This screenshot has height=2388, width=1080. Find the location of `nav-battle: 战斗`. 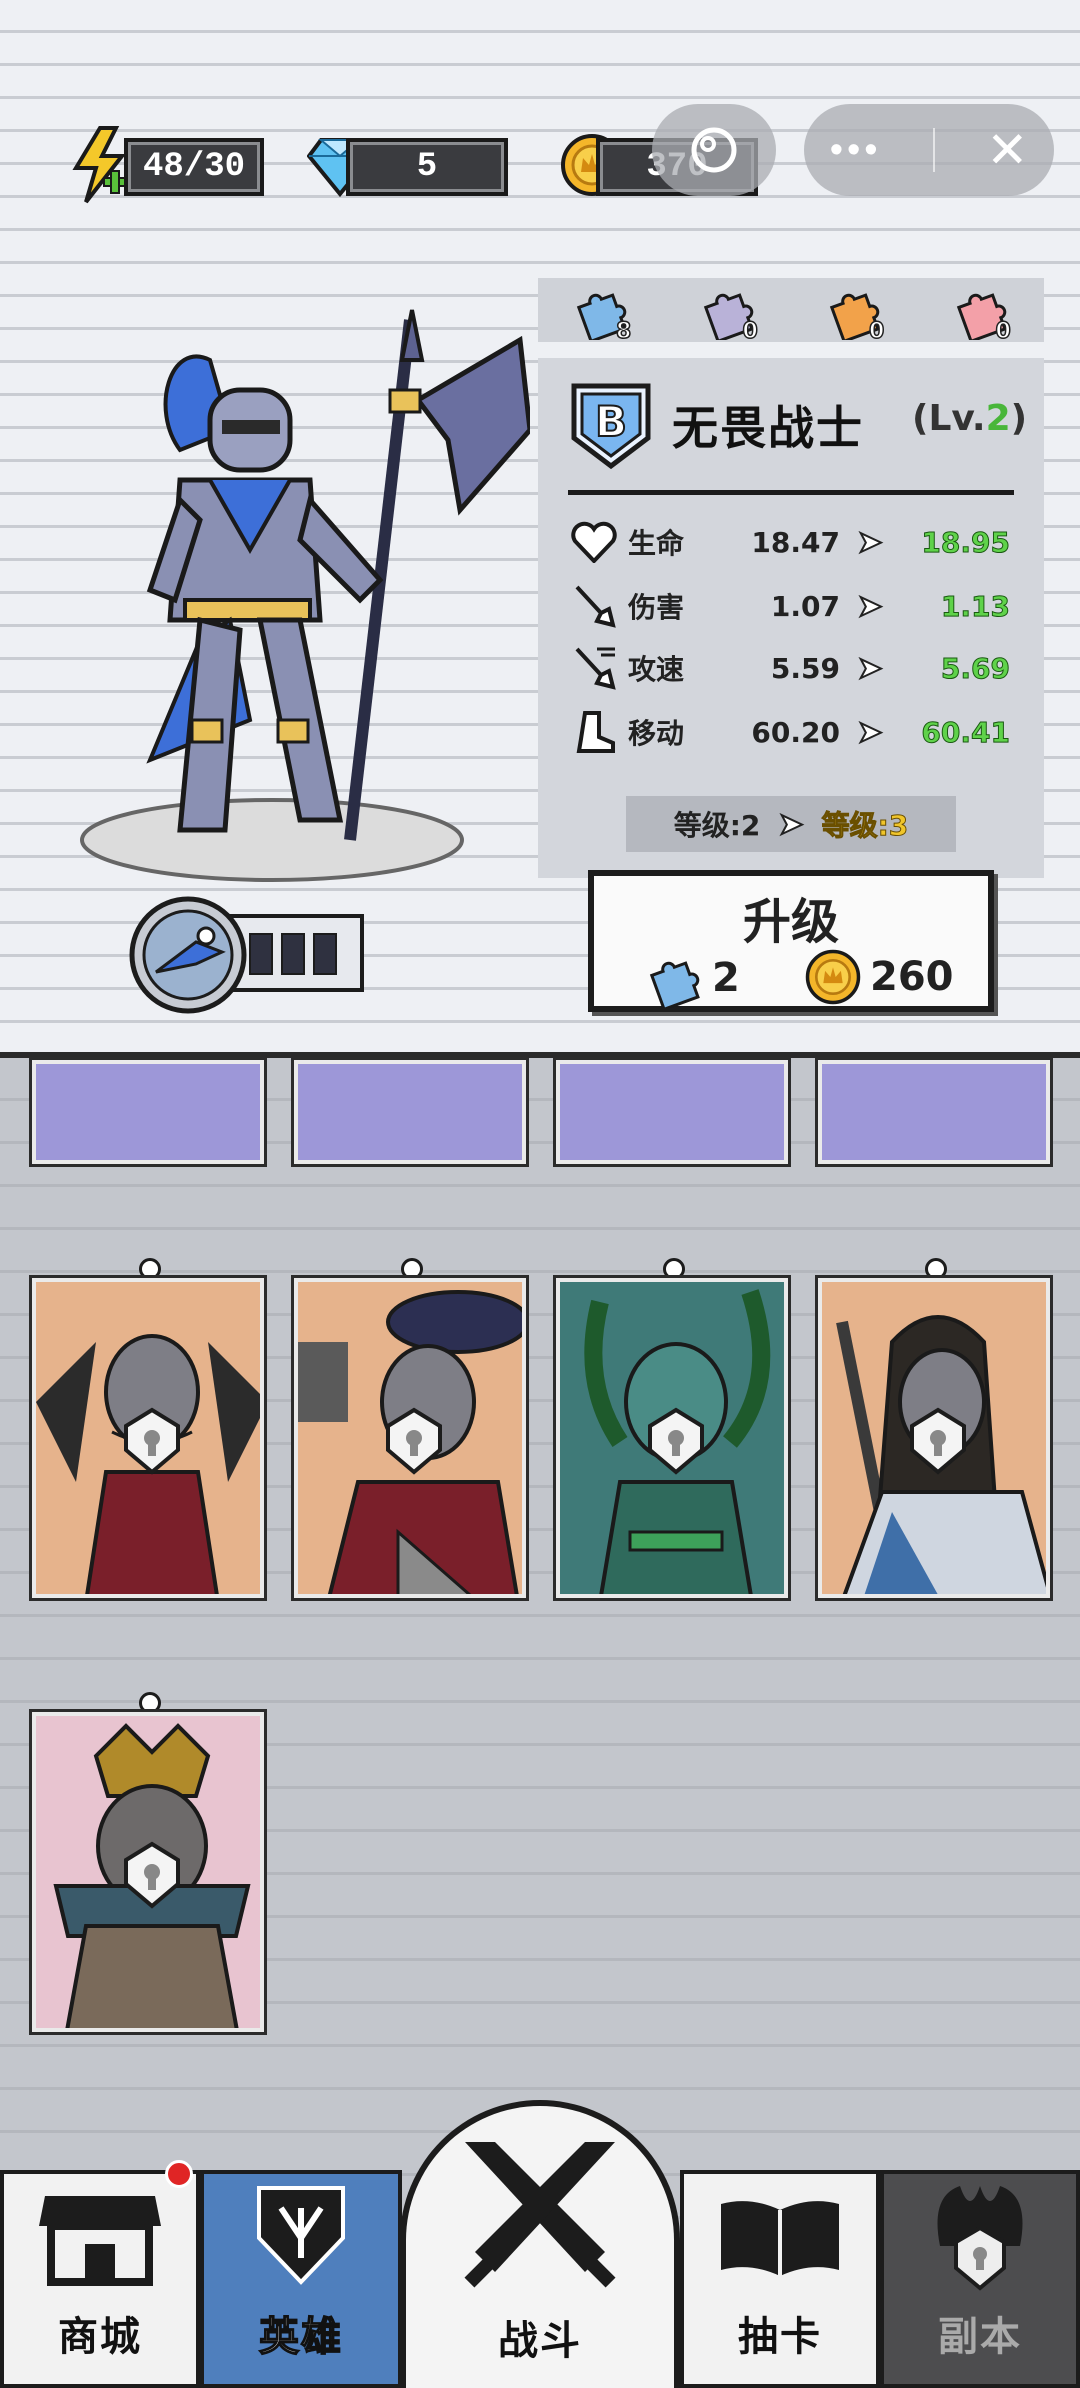

nav-battle: 战斗 is located at coordinates (540, 2244).